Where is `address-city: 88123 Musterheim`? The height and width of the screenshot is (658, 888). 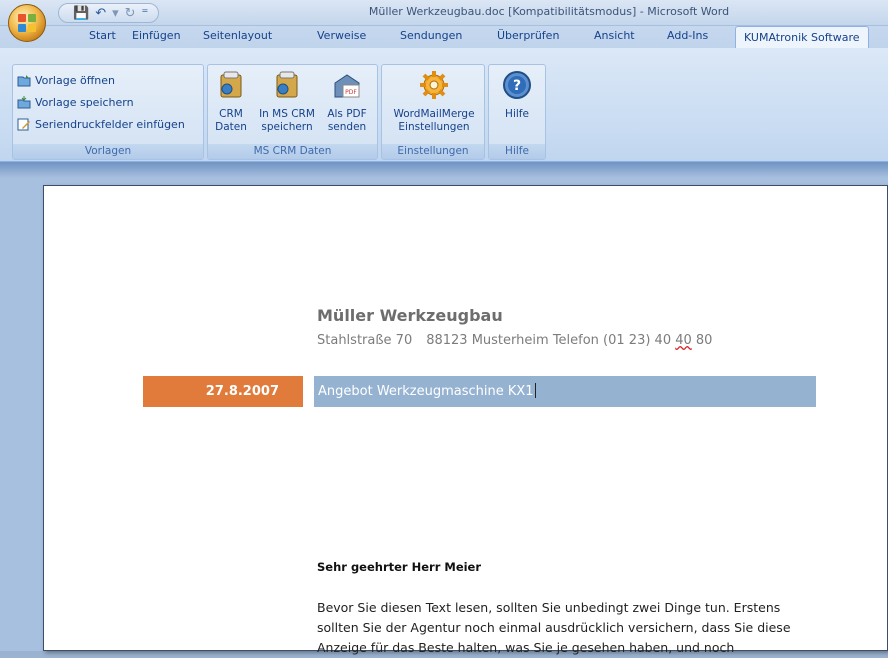
address-city: 88123 Musterheim is located at coordinates (487, 340).